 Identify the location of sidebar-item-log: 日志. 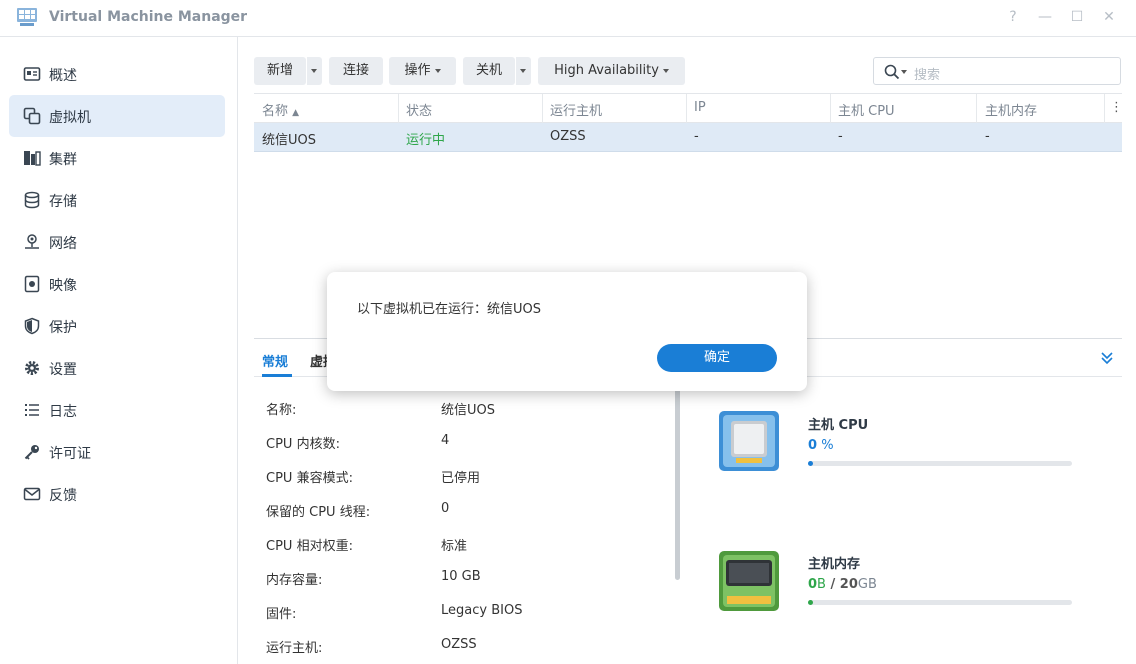
(117, 410).